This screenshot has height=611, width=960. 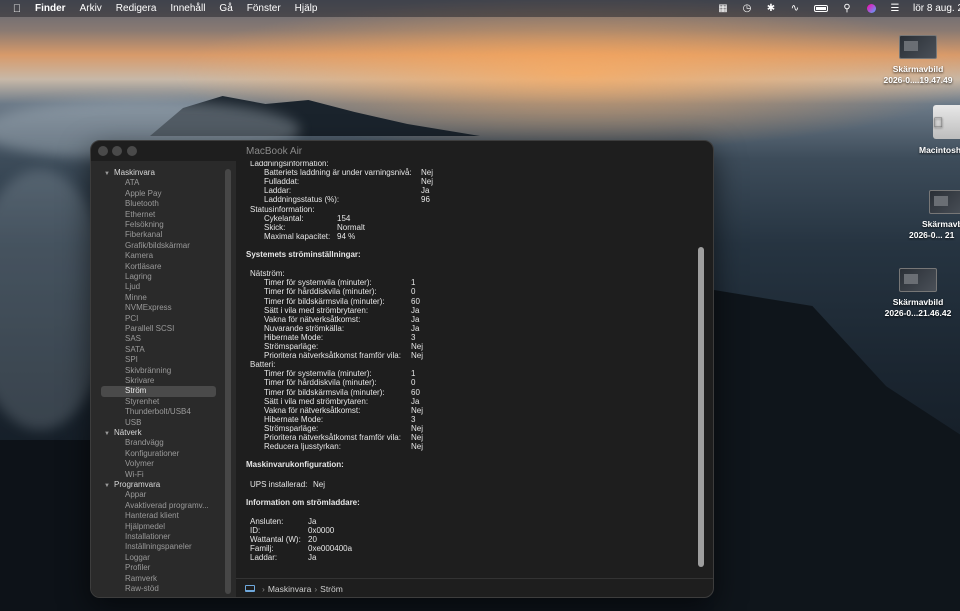 What do you see at coordinates (117, 151) in the screenshot?
I see `minimize-button` at bounding box center [117, 151].